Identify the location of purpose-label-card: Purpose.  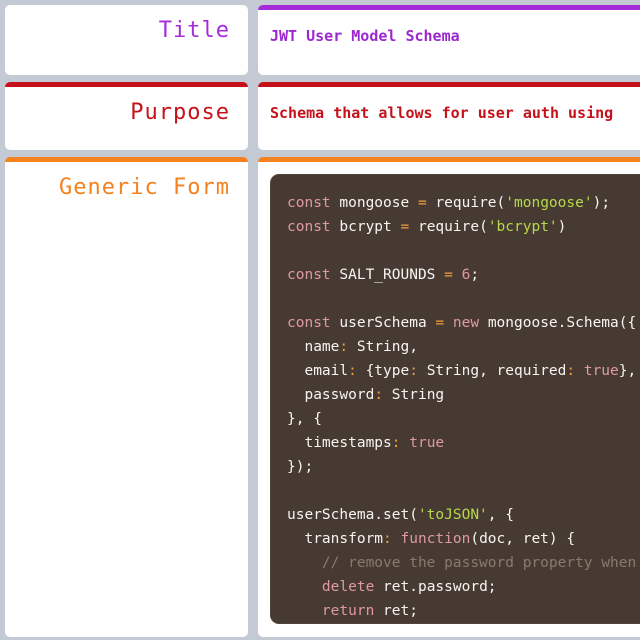
(126, 116).